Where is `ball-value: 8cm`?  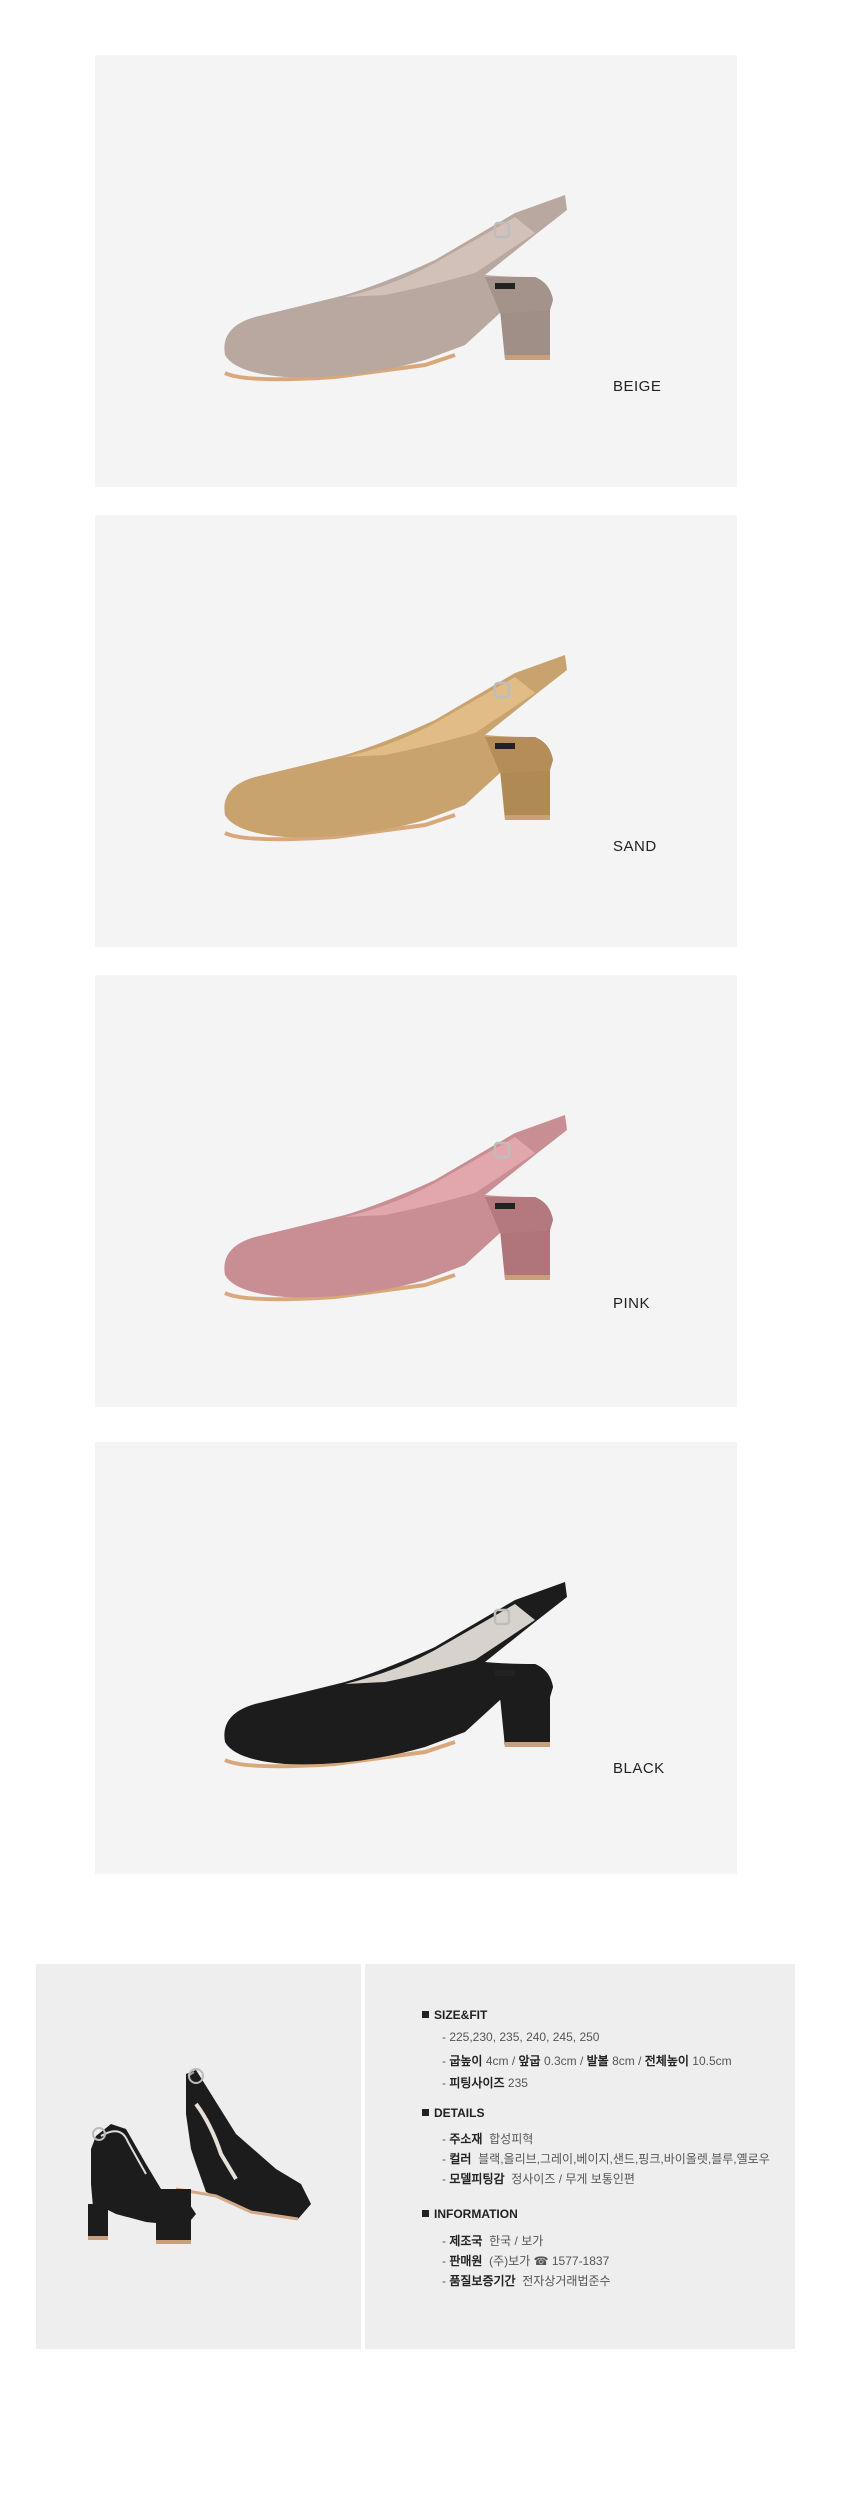
ball-value: 8cm is located at coordinates (623, 2061).